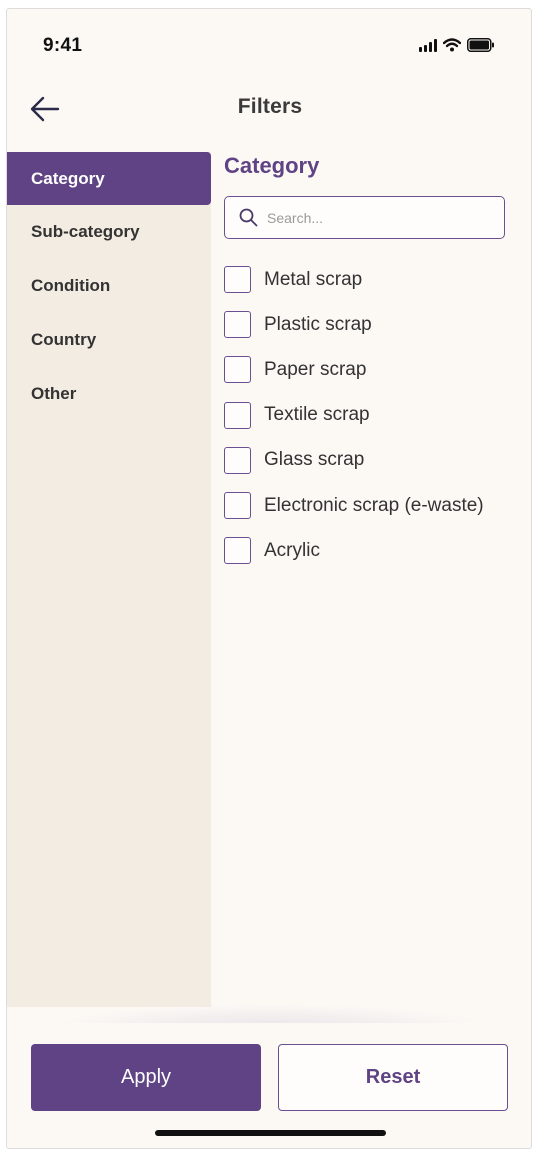 This screenshot has width=540, height=1152. I want to click on option-label: Textile scrap, so click(317, 415).